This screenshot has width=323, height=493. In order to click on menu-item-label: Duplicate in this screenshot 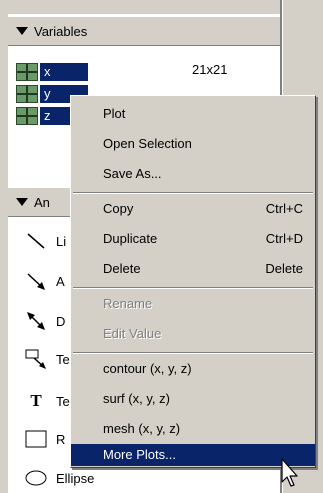, I will do `click(130, 238)`.